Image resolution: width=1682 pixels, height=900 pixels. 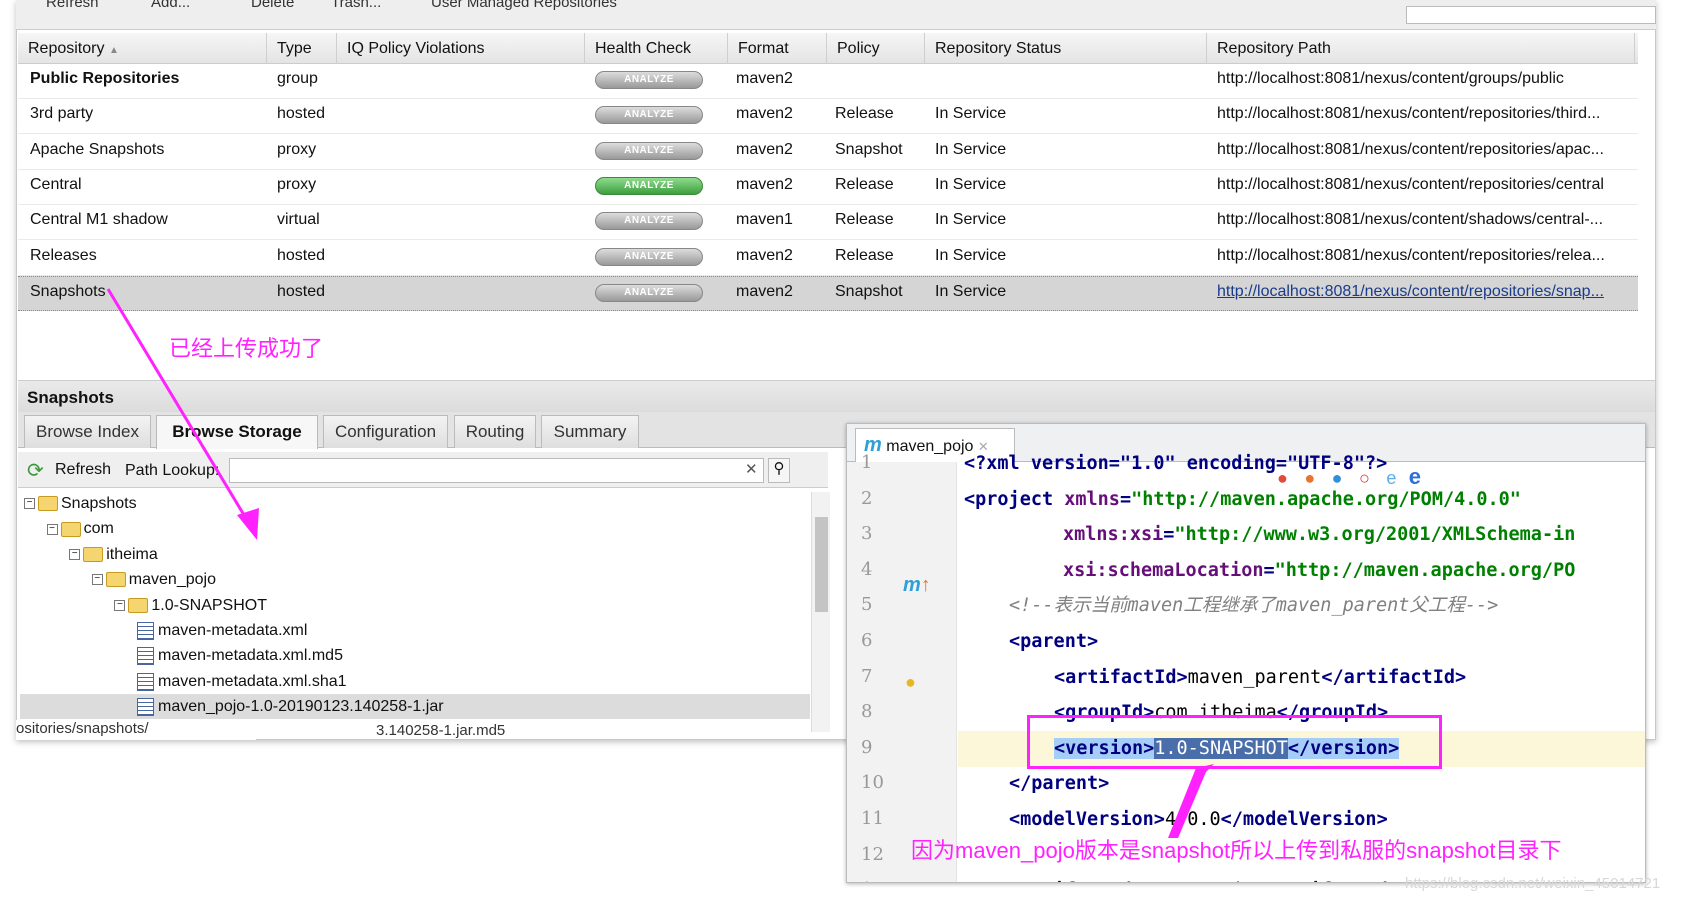 I want to click on search-icon: ⚲, so click(x=779, y=470).